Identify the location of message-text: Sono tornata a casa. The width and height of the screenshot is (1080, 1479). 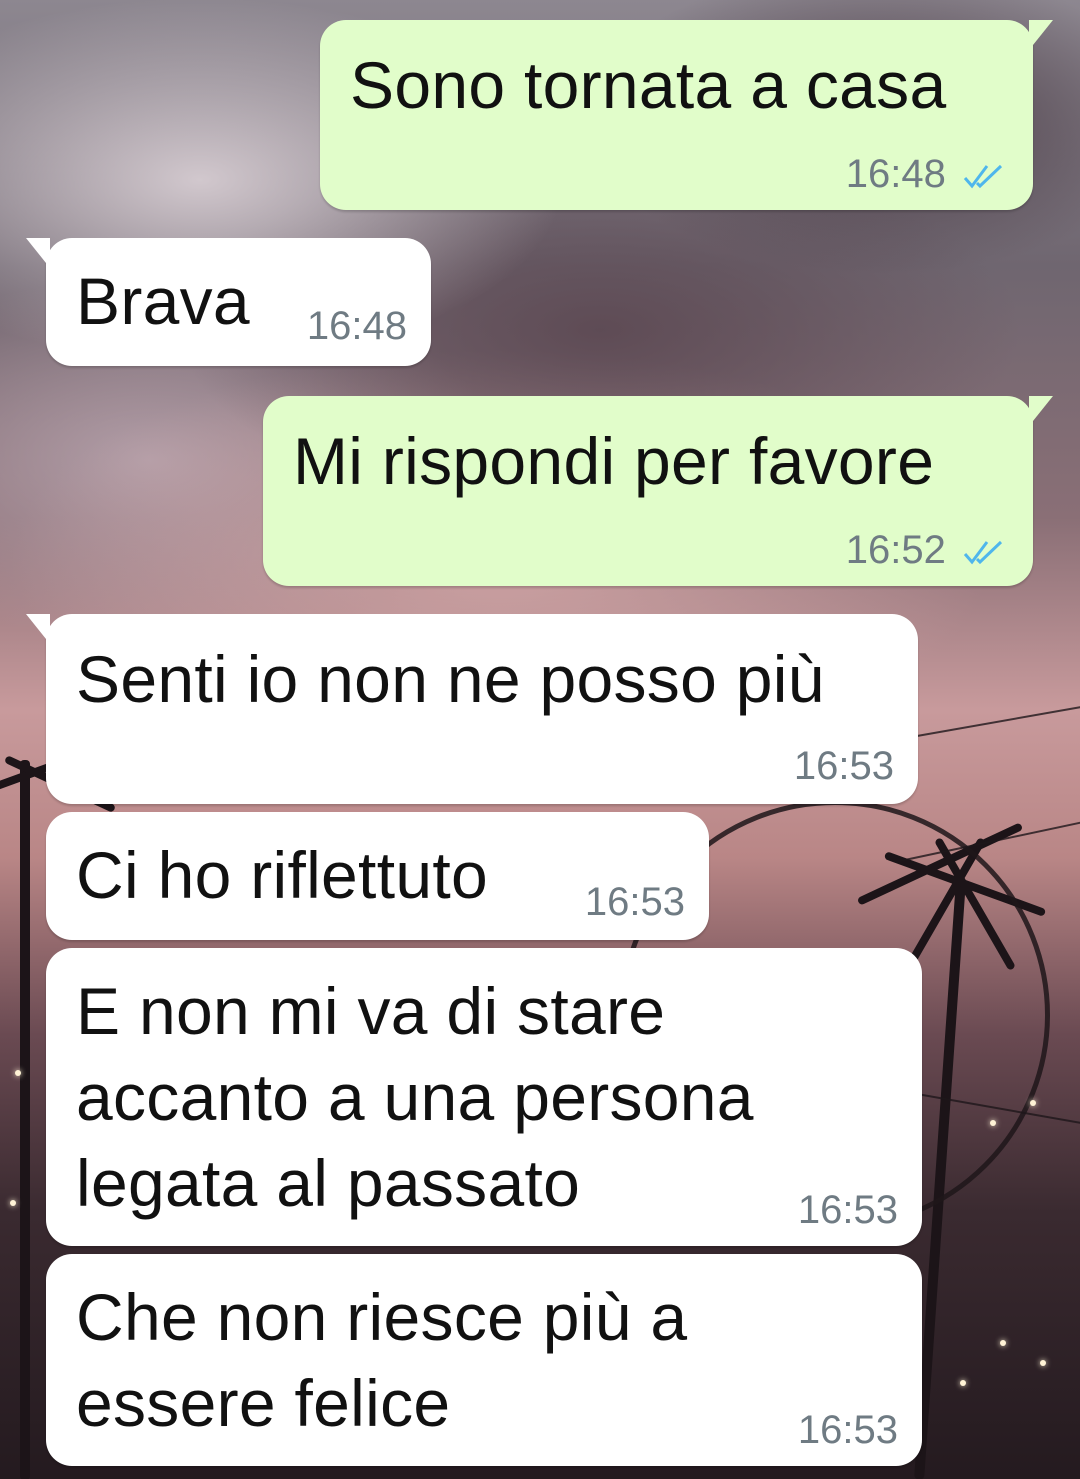
(648, 85).